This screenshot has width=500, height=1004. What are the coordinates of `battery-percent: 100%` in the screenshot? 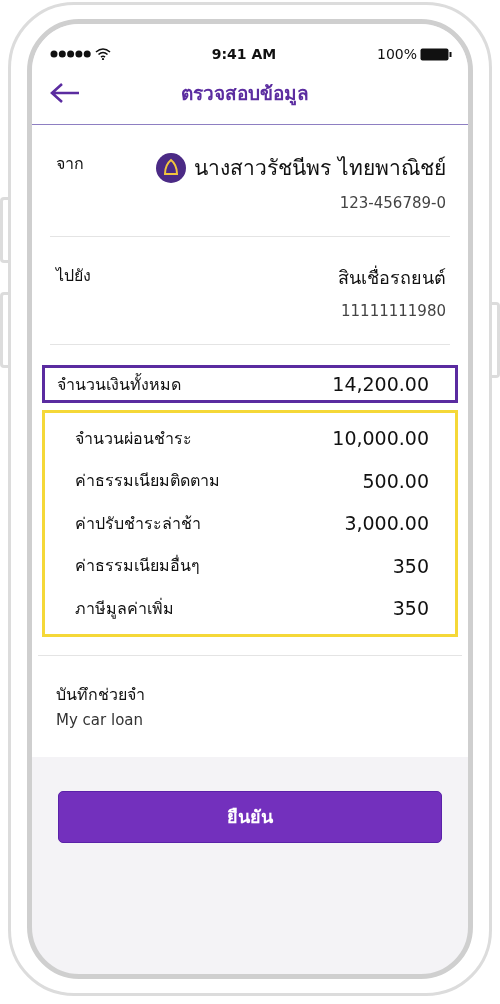 It's located at (396, 54).